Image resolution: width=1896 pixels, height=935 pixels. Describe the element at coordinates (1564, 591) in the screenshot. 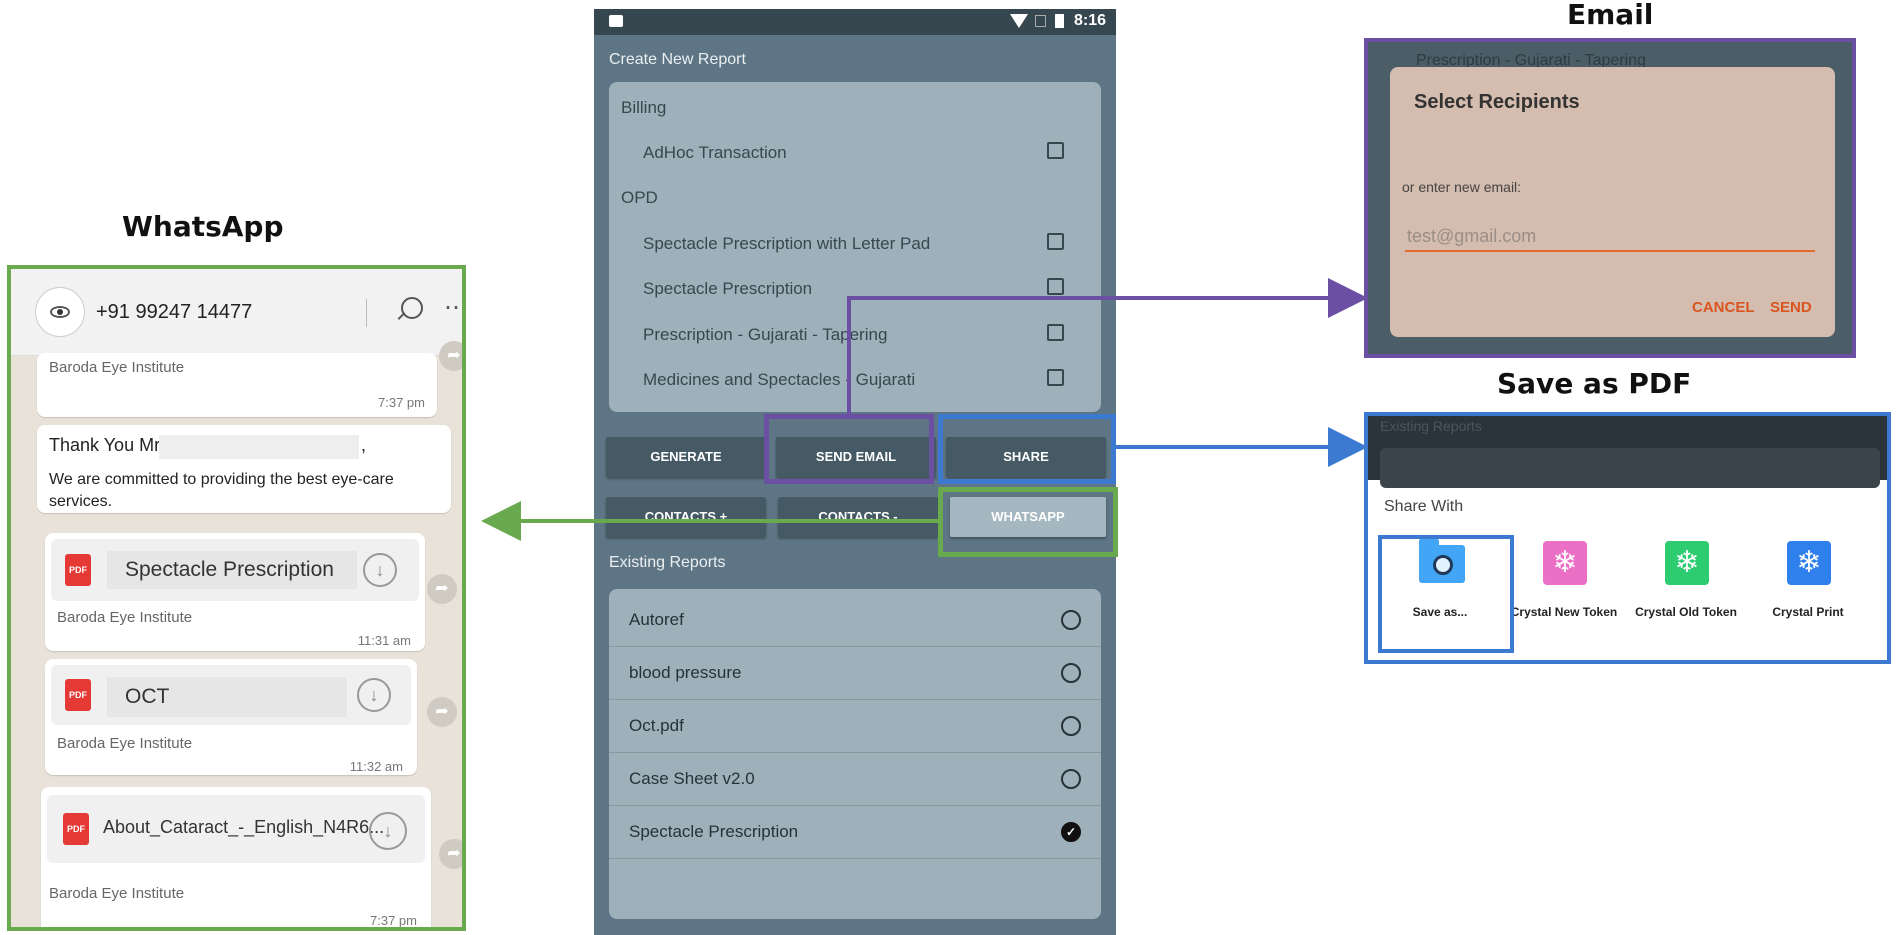

I see `app-crystal-new-token: ❄ Crystal New Token` at that location.